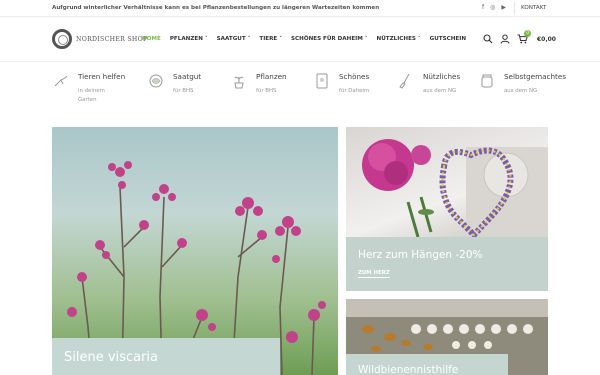 The width and height of the screenshot is (600, 375). I want to click on tile-nisthilfe-caption: Wildbienennisthilfe, so click(427, 364).